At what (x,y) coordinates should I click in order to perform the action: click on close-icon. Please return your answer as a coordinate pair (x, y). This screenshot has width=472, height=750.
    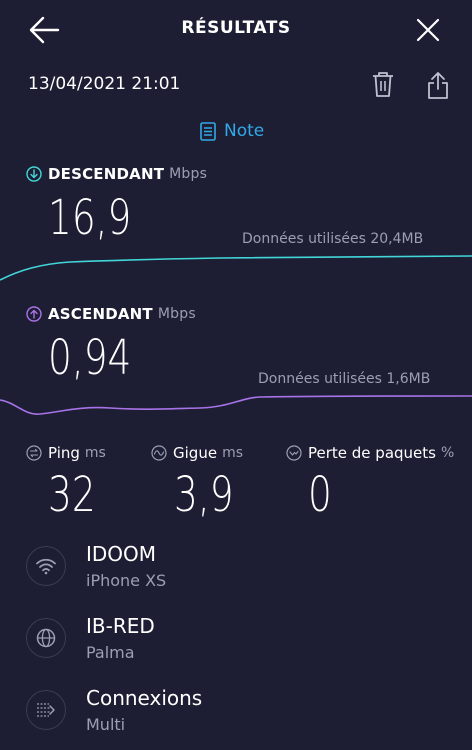
    Looking at the image, I should click on (428, 30).